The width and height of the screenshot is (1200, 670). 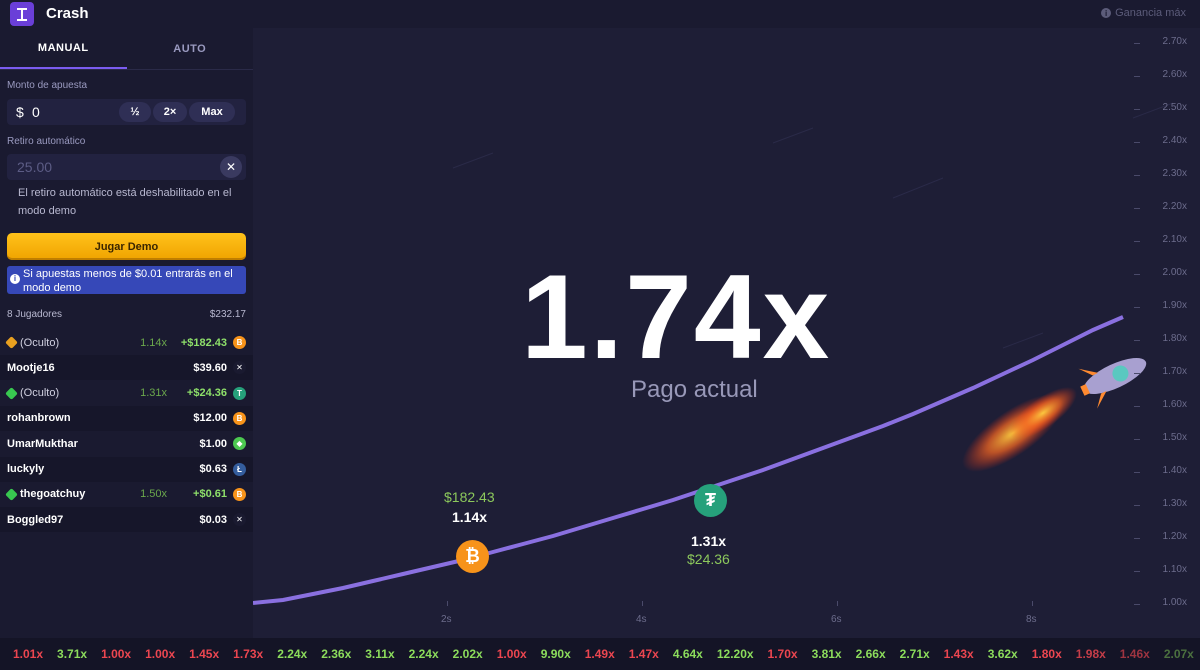 What do you see at coordinates (28, 654) in the screenshot?
I see `history-item: 1.01x` at bounding box center [28, 654].